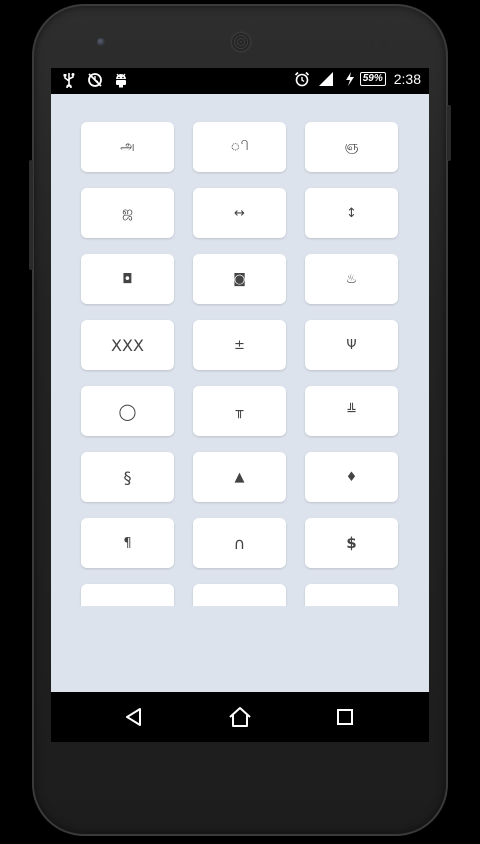  What do you see at coordinates (351, 147) in the screenshot?
I see `symbol-key: ஞ` at bounding box center [351, 147].